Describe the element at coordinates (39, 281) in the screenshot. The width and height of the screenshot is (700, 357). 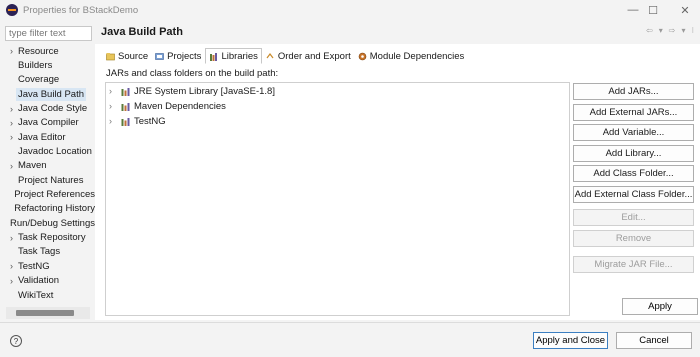
I see `nav-item-label: Validation` at that location.